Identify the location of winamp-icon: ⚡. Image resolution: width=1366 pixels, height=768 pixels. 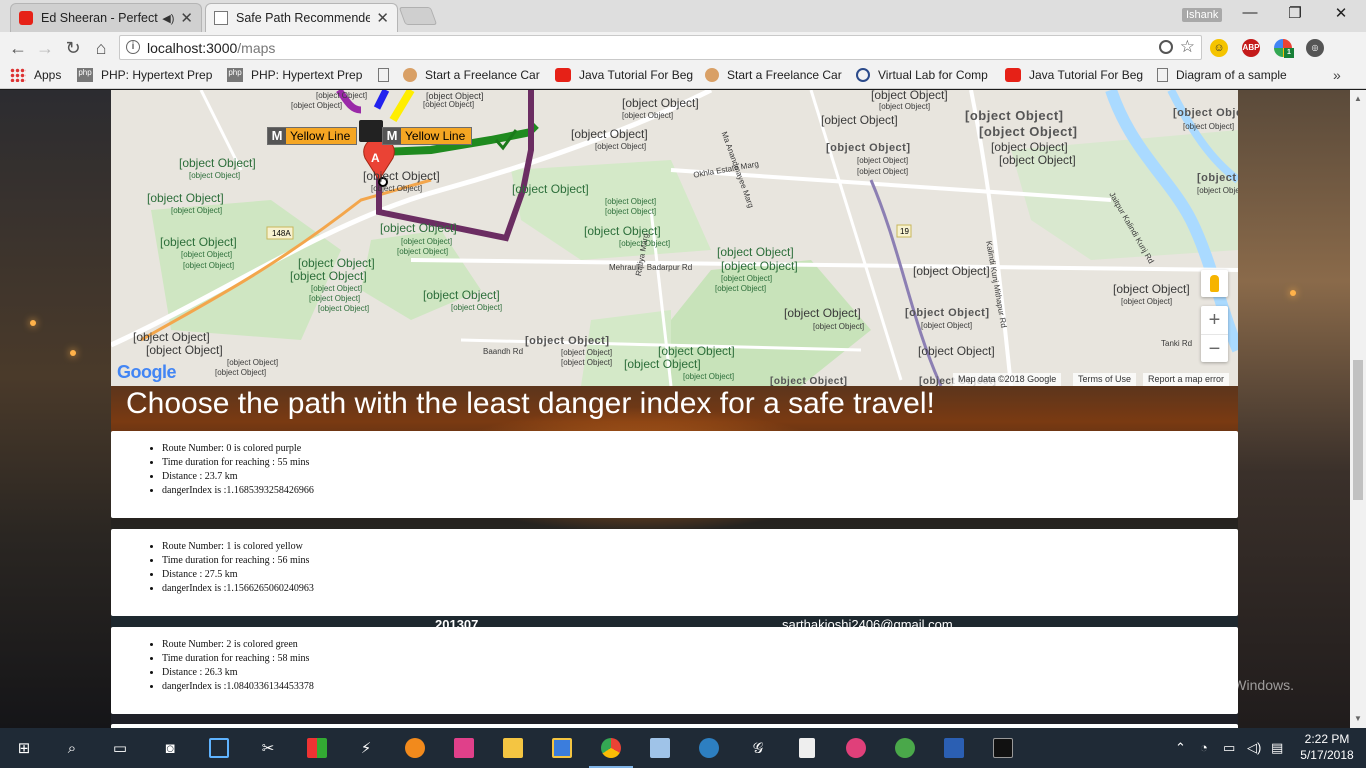
(366, 748).